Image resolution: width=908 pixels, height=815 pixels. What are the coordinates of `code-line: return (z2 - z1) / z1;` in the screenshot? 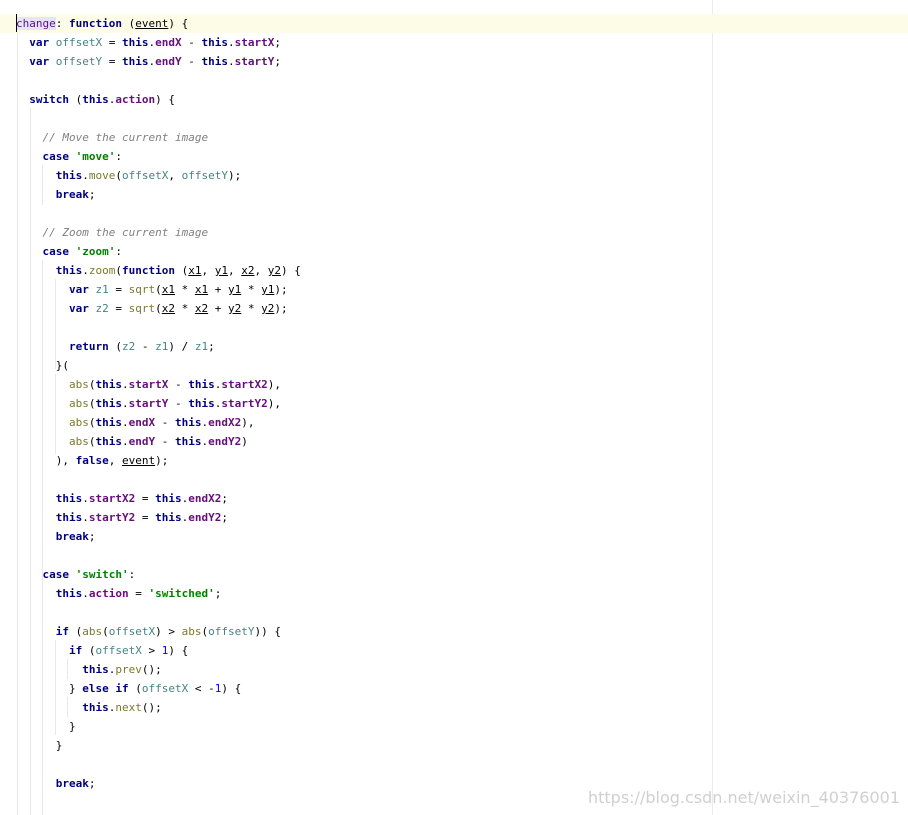 It's located at (454, 346).